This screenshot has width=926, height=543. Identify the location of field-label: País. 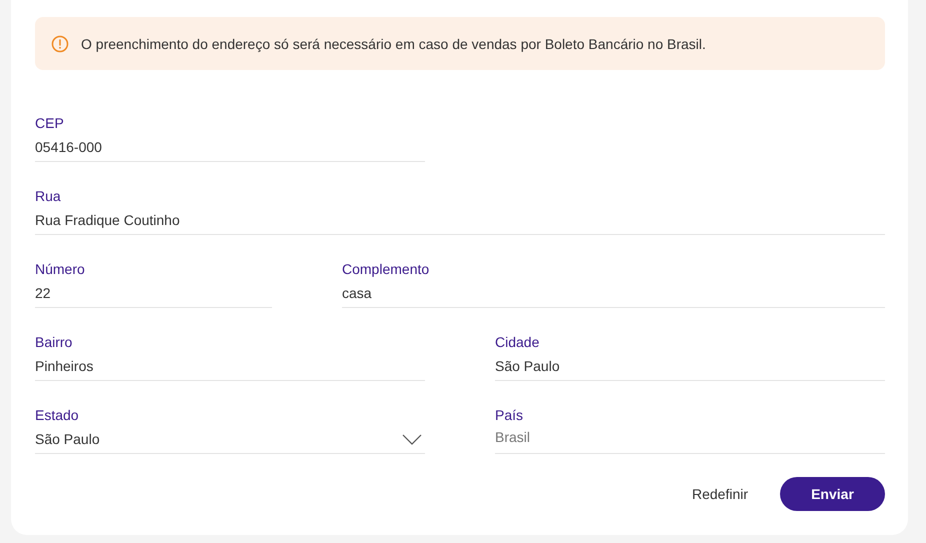
(509, 415).